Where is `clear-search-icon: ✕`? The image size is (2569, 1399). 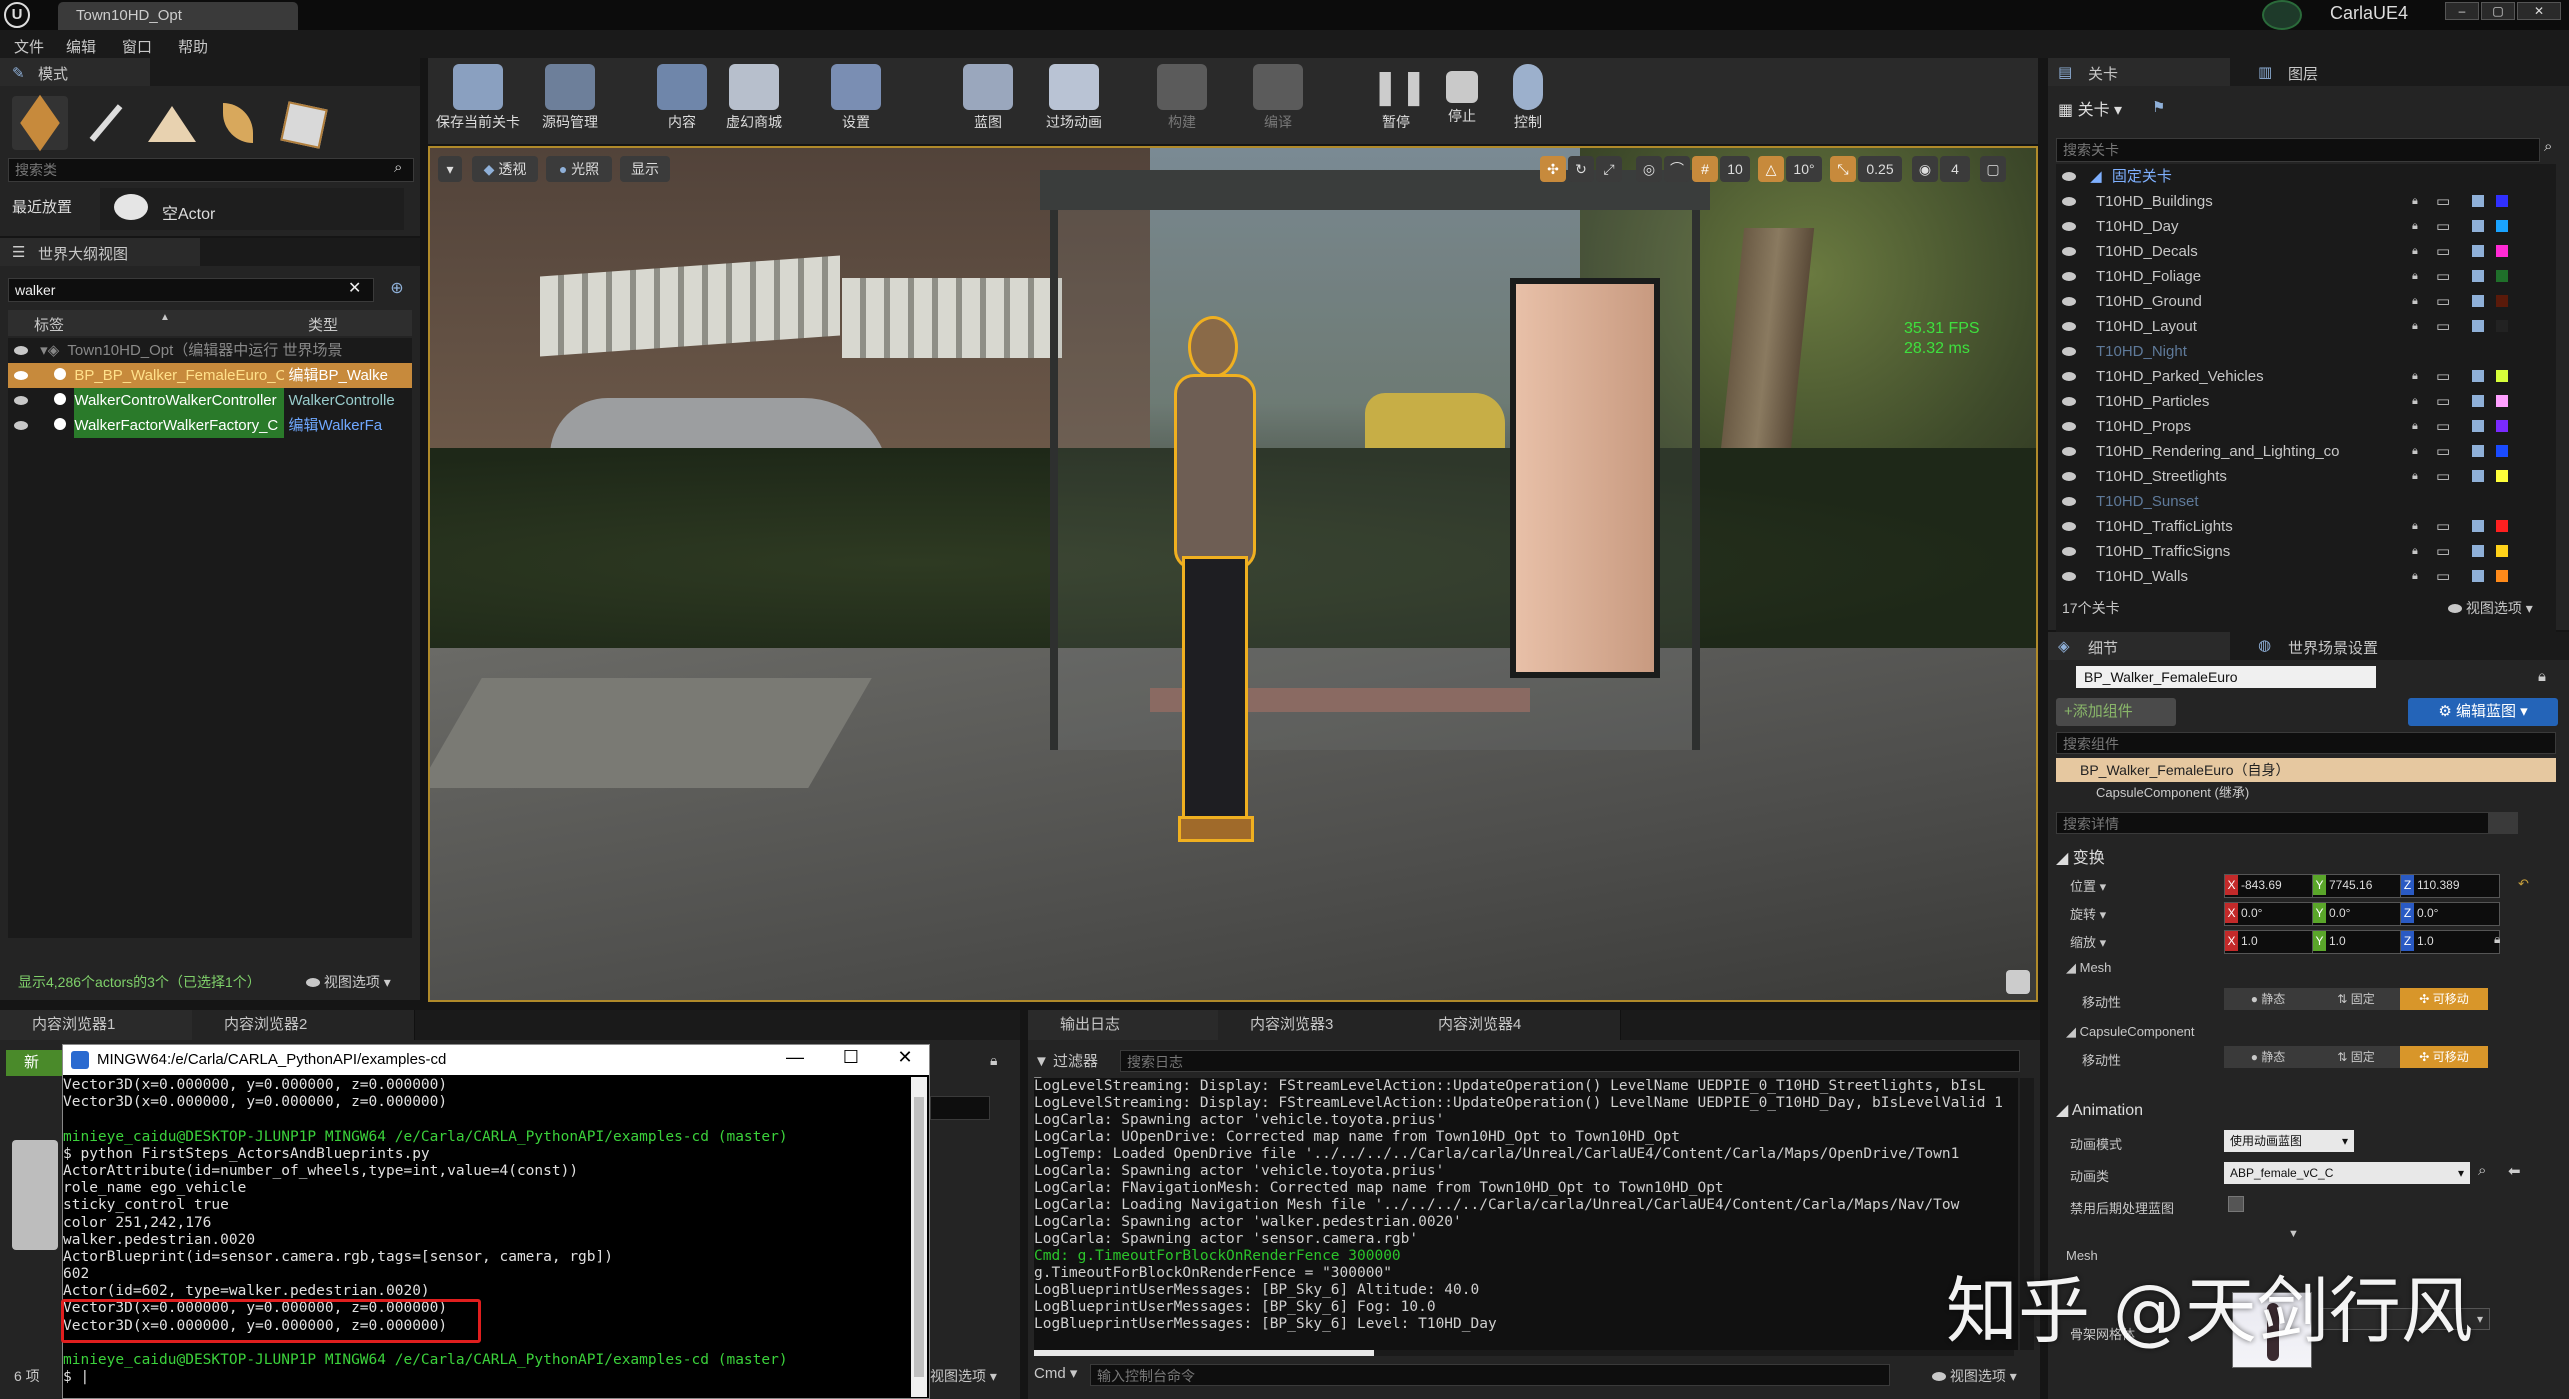 clear-search-icon: ✕ is located at coordinates (354, 288).